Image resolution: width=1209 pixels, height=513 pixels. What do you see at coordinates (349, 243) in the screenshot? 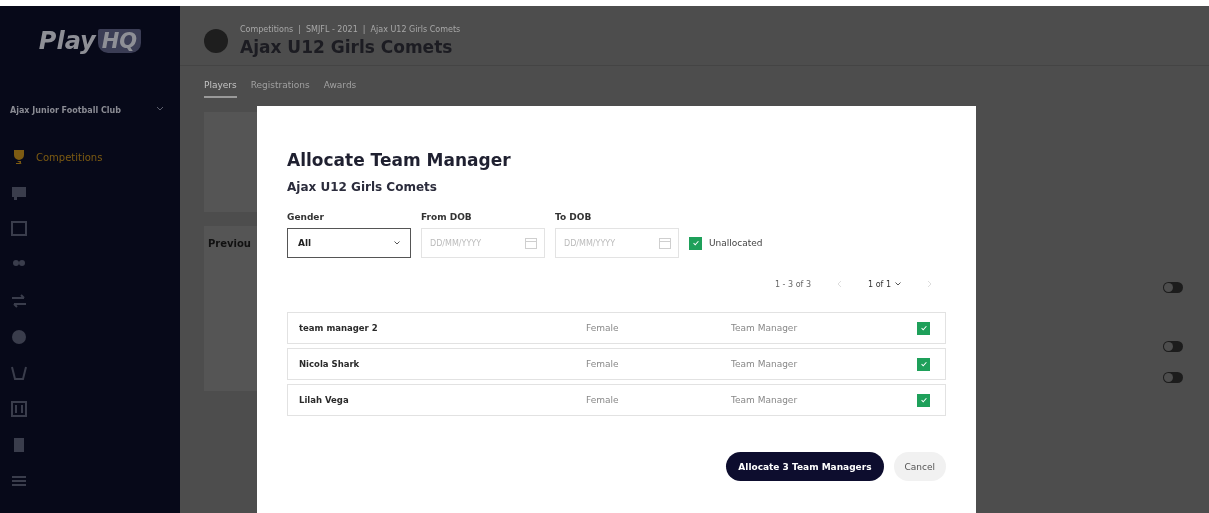
I see `gender-dropdown: All` at bounding box center [349, 243].